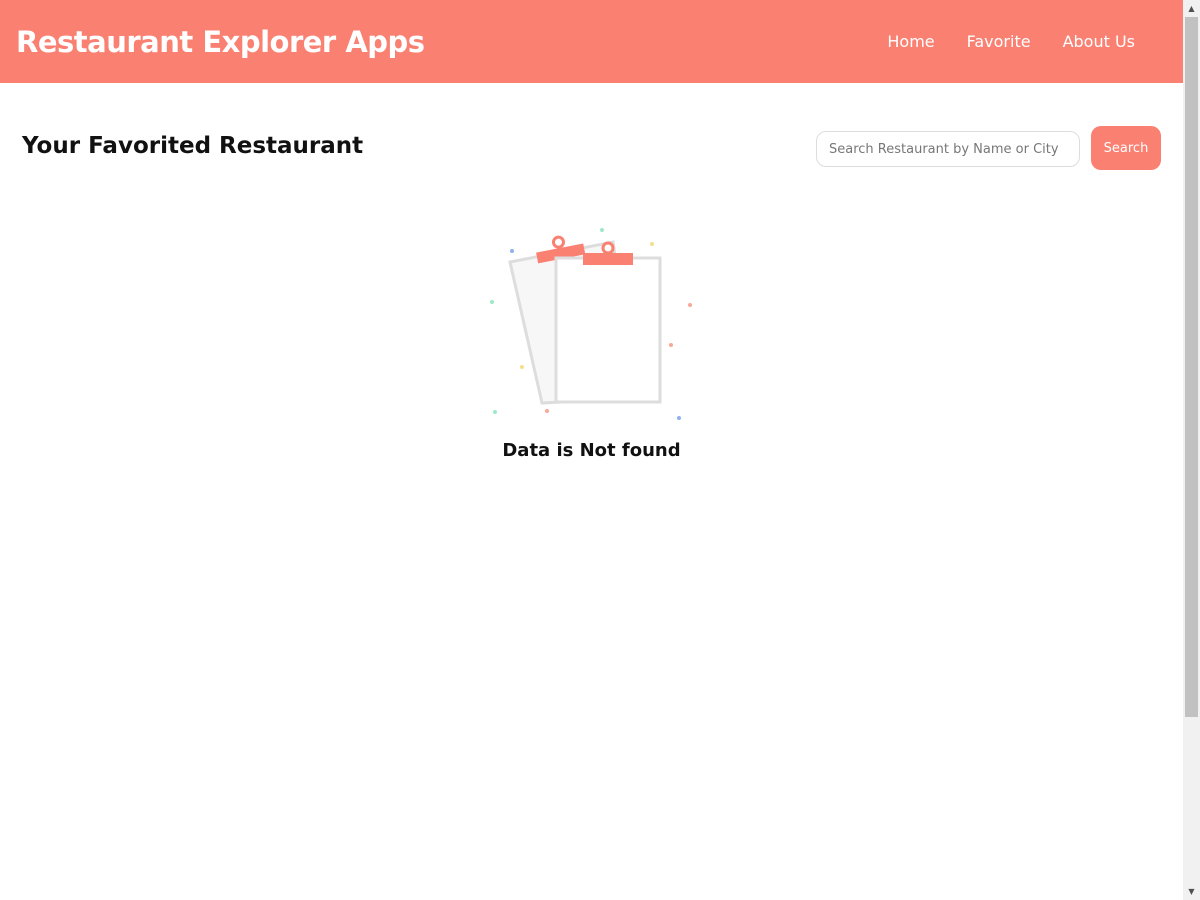  Describe the element at coordinates (910, 41) in the screenshot. I see `nav-home: Home` at that location.